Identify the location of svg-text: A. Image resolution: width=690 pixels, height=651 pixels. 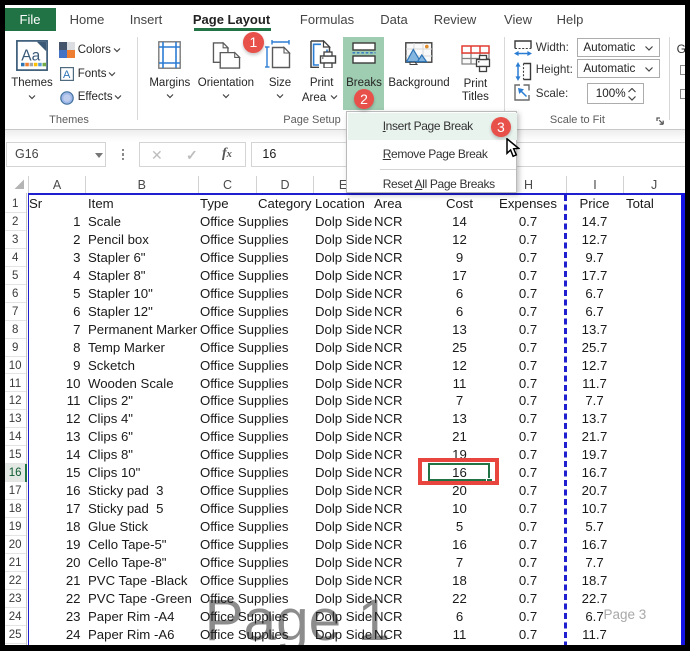
(67, 75).